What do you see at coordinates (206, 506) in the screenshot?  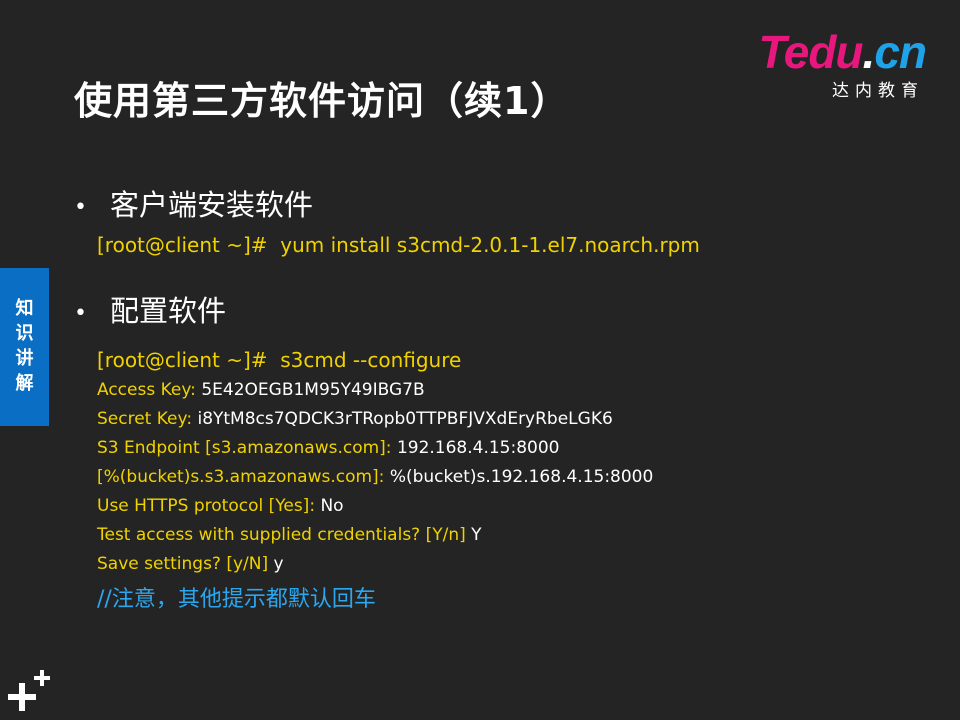 I see `config-label: Use HTTPS protocol [Yes]:` at bounding box center [206, 506].